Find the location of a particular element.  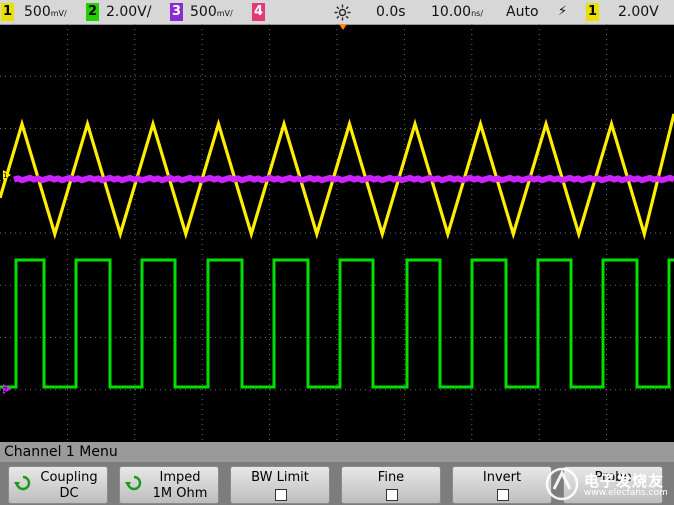

invert-checkbox is located at coordinates (503, 495).